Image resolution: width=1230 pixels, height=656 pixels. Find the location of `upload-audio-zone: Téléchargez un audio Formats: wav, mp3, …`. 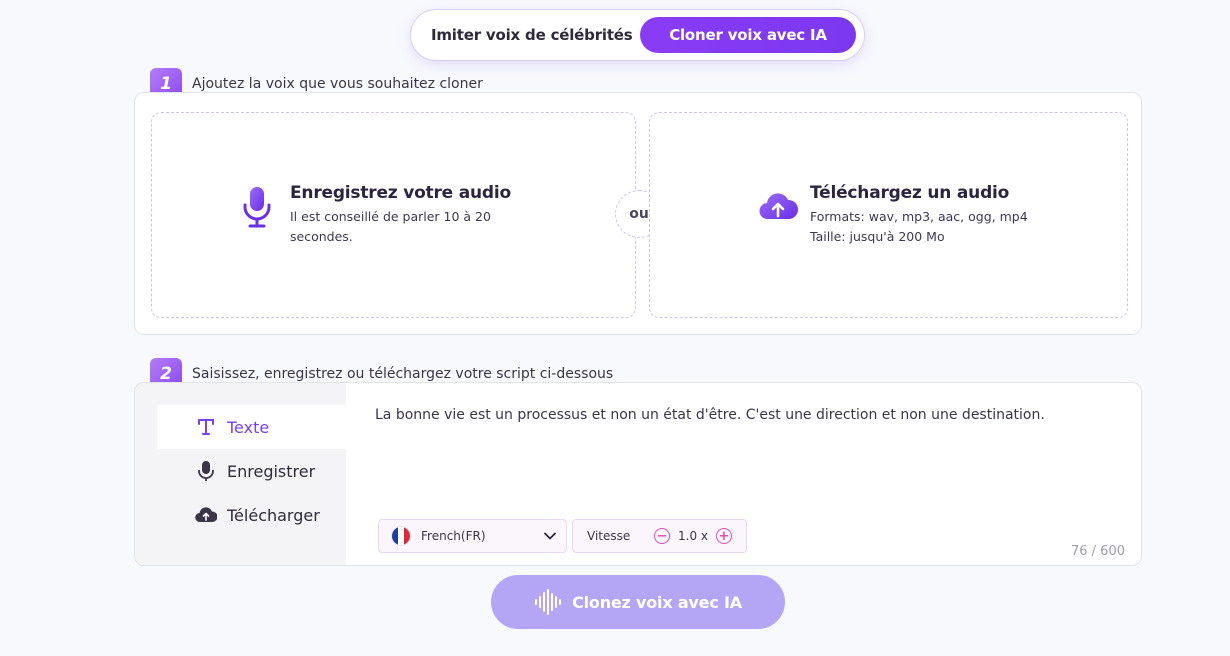

upload-audio-zone: Téléchargez un audio Formats: wav, mp3, … is located at coordinates (888, 215).